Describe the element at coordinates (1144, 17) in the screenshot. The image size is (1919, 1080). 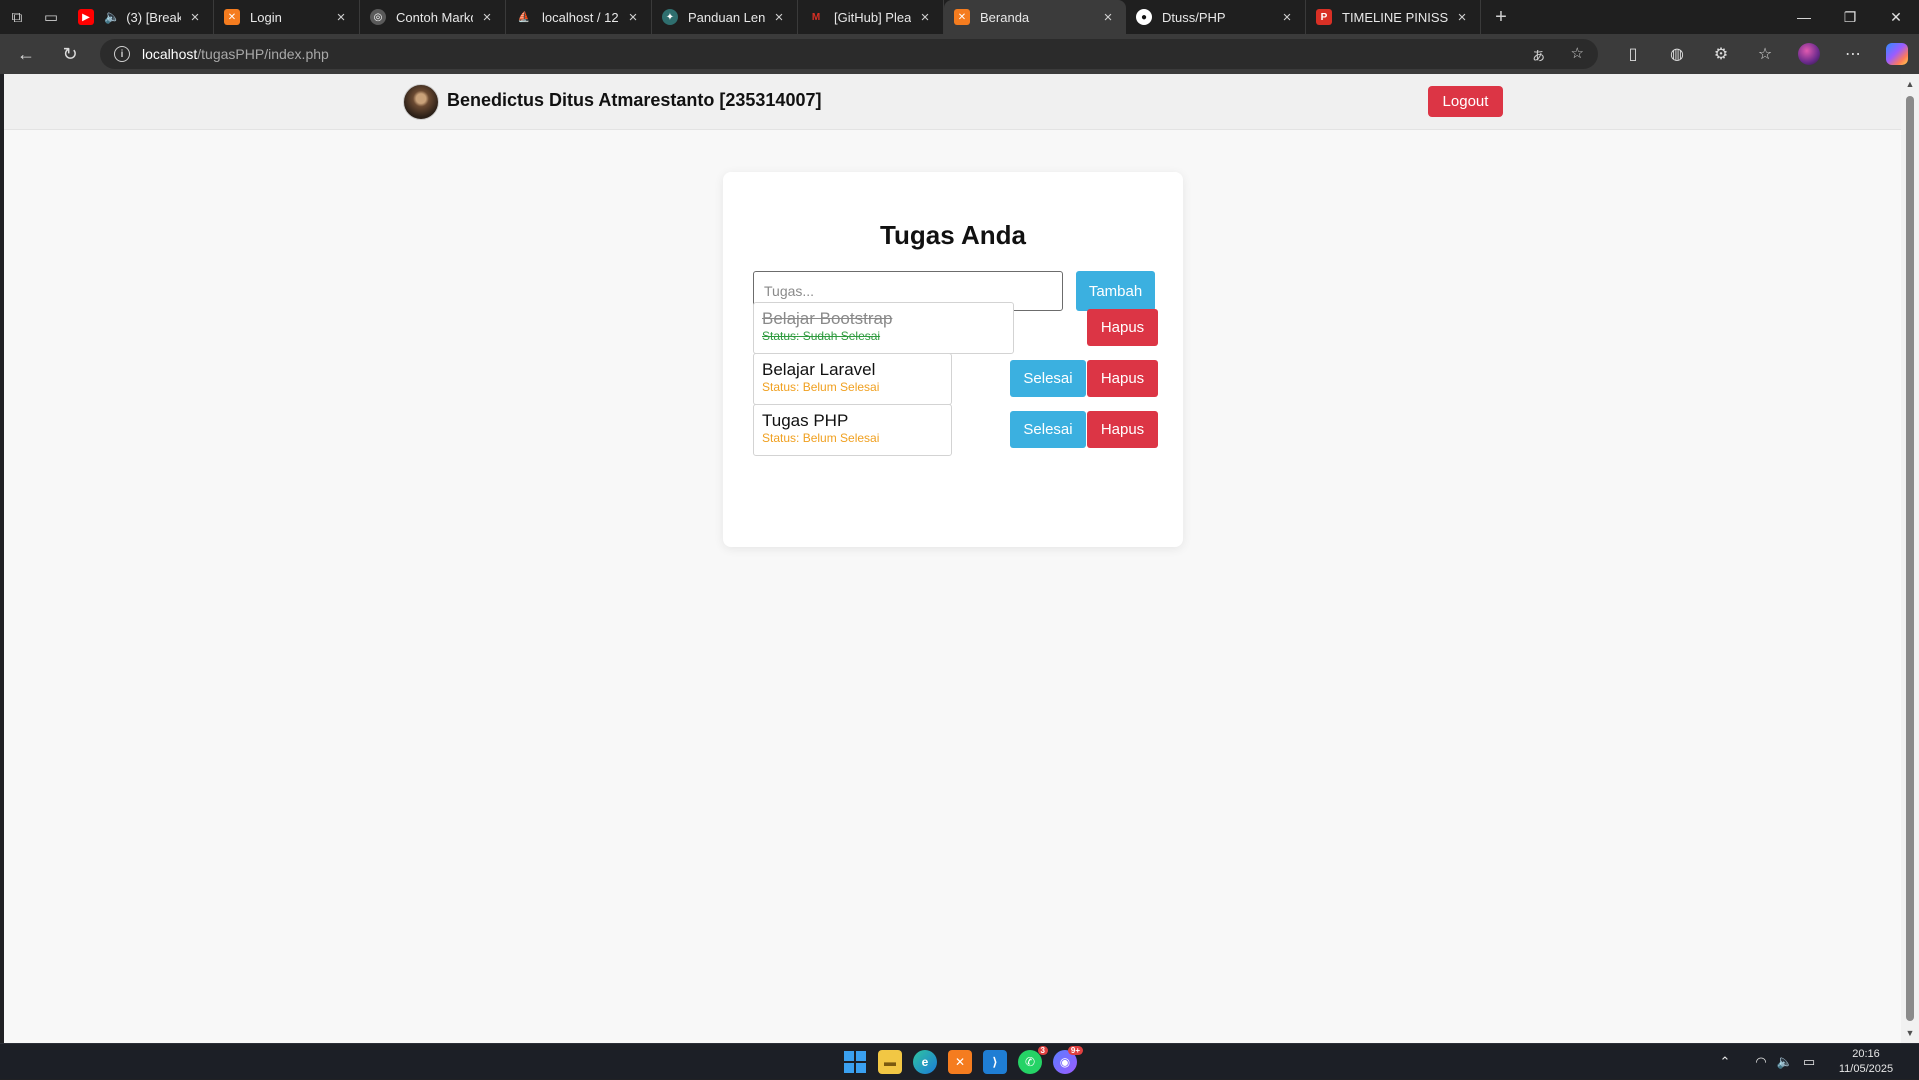
I see `github-icon: ●` at that location.